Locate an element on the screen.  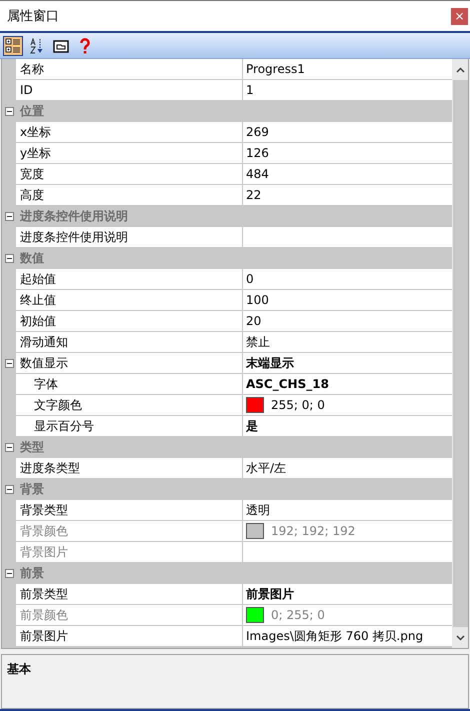
property-name: 终止值 is located at coordinates (129, 300).